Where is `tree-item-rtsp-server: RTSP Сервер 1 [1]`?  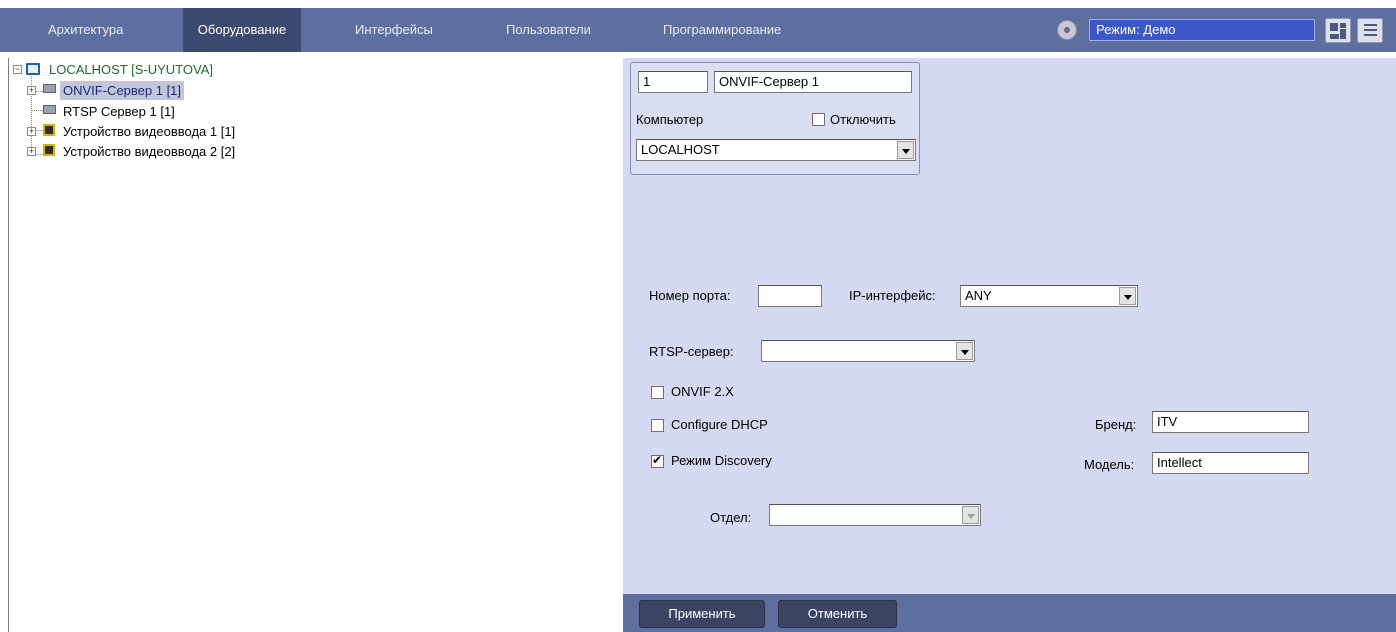
tree-item-rtsp-server: RTSP Сервер 1 [1] is located at coordinates (159, 110).